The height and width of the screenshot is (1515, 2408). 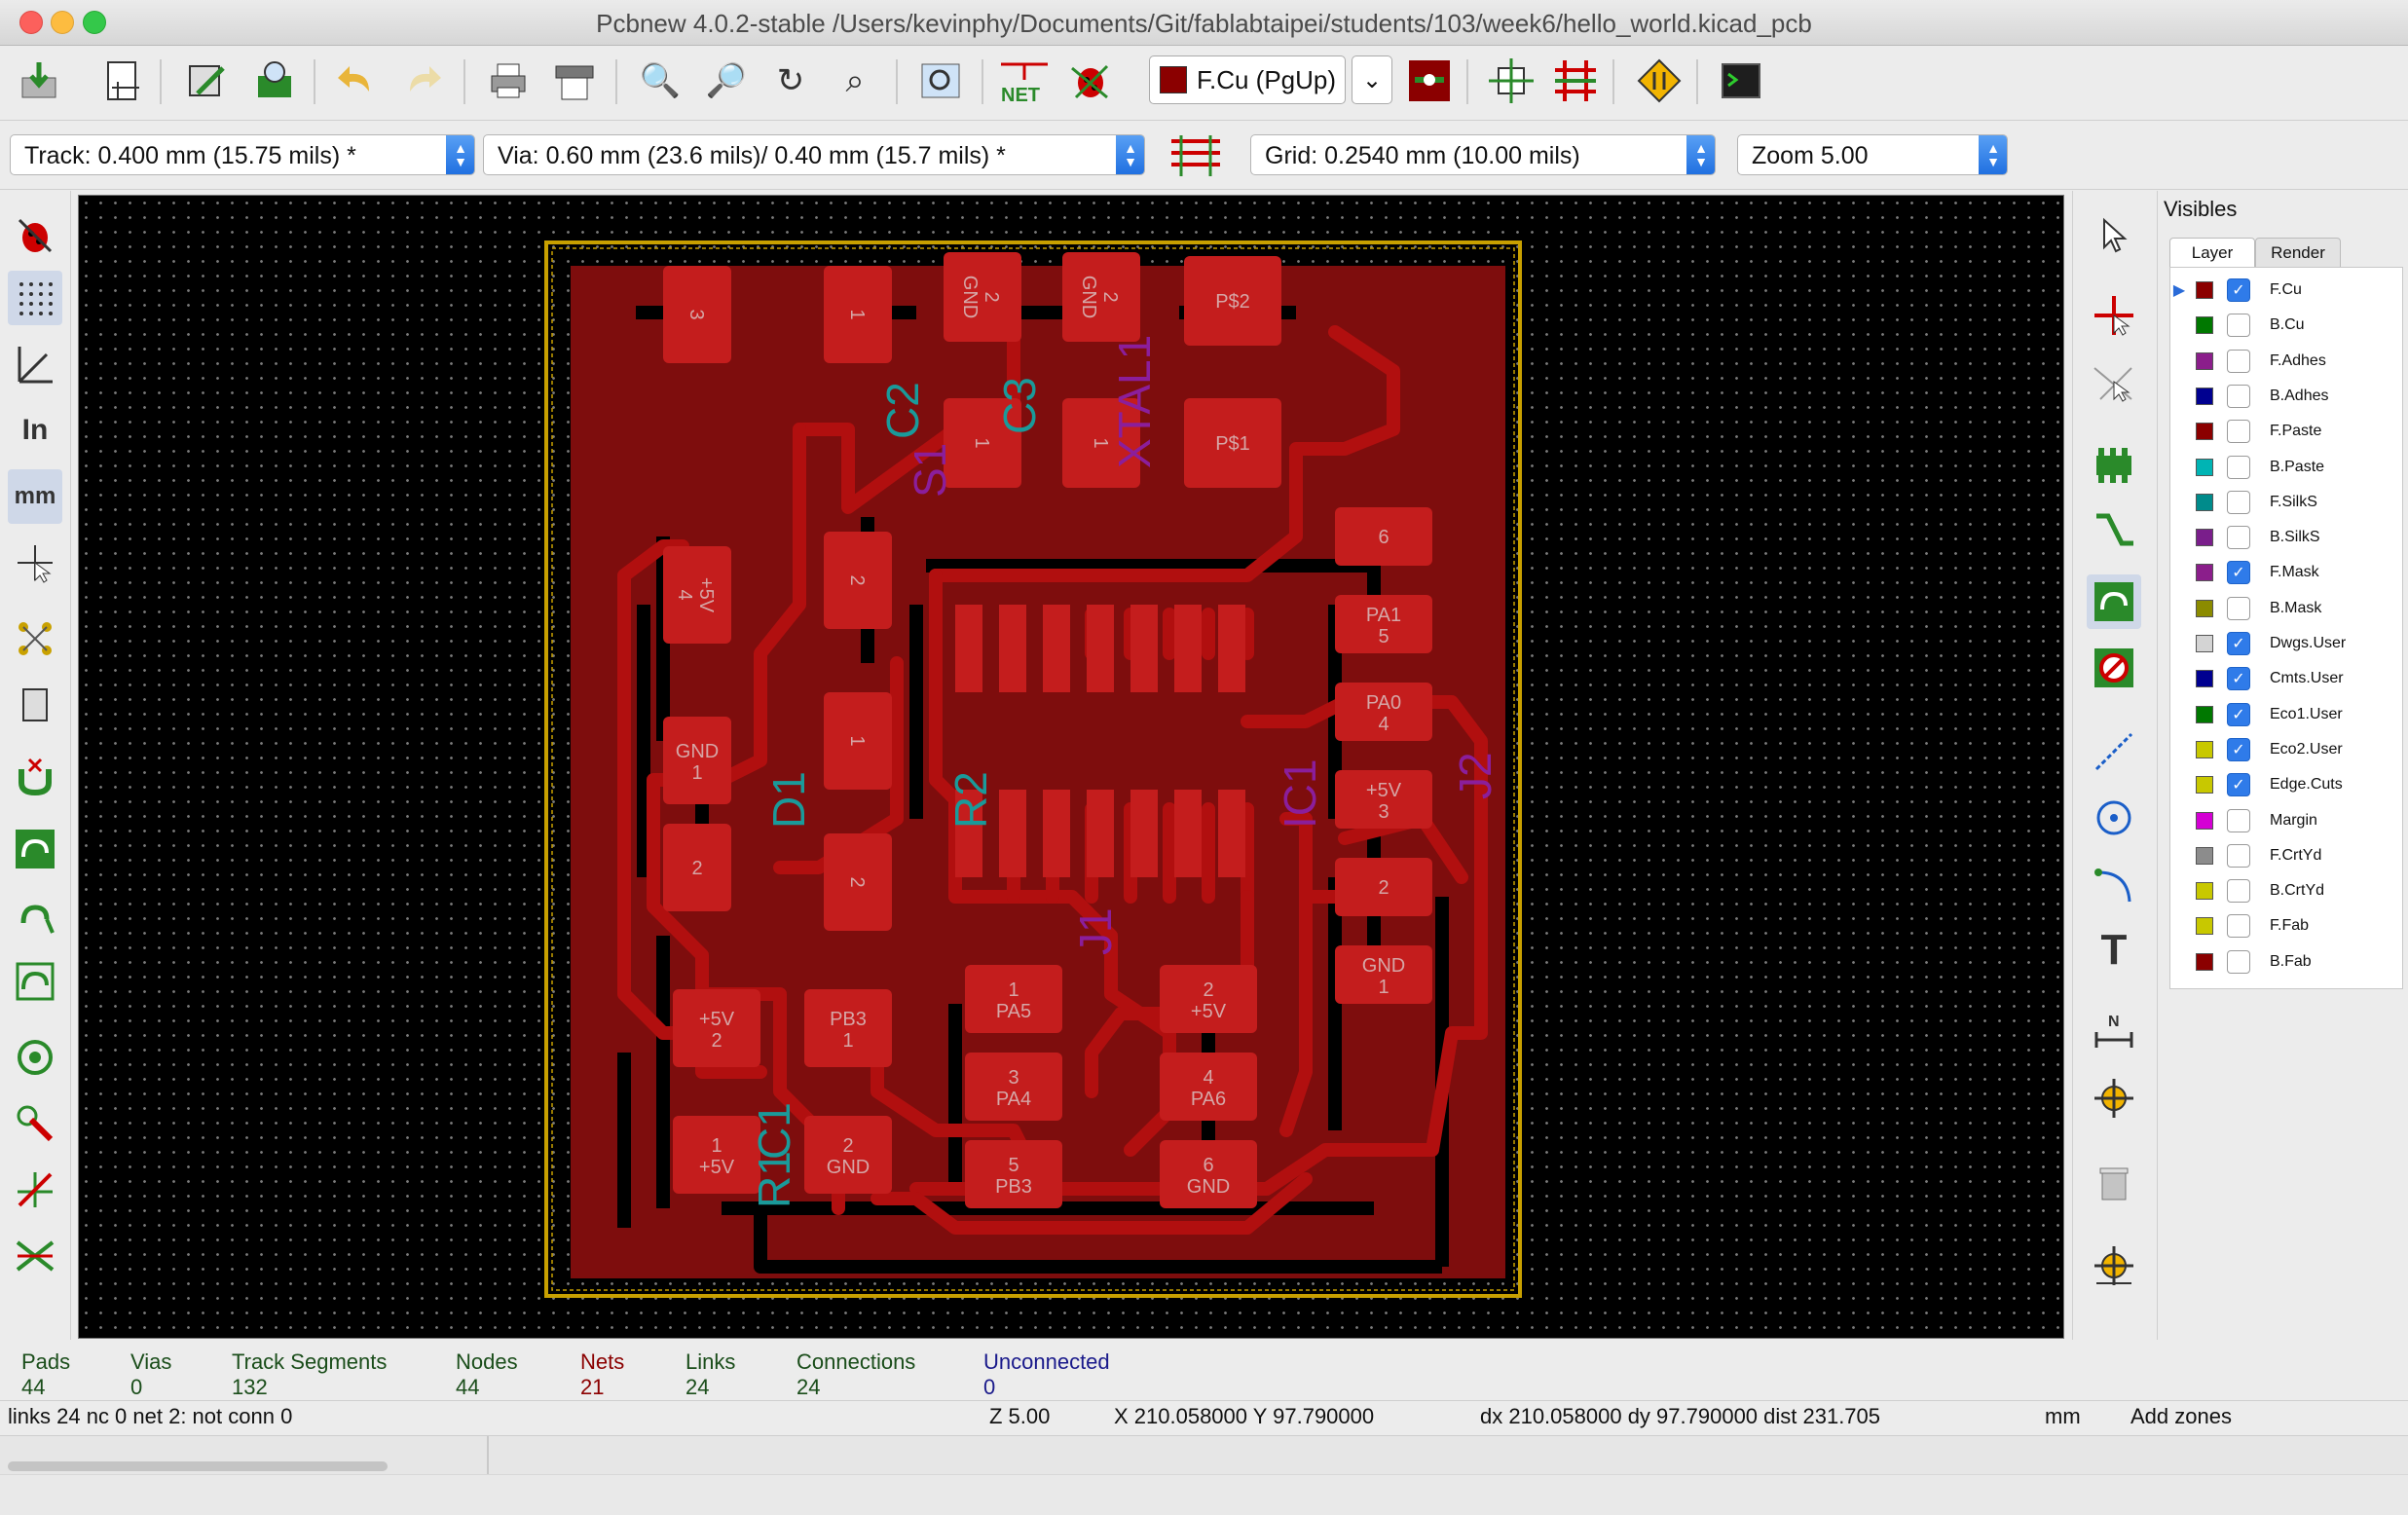 What do you see at coordinates (357, 81) in the screenshot?
I see `undo-icon` at bounding box center [357, 81].